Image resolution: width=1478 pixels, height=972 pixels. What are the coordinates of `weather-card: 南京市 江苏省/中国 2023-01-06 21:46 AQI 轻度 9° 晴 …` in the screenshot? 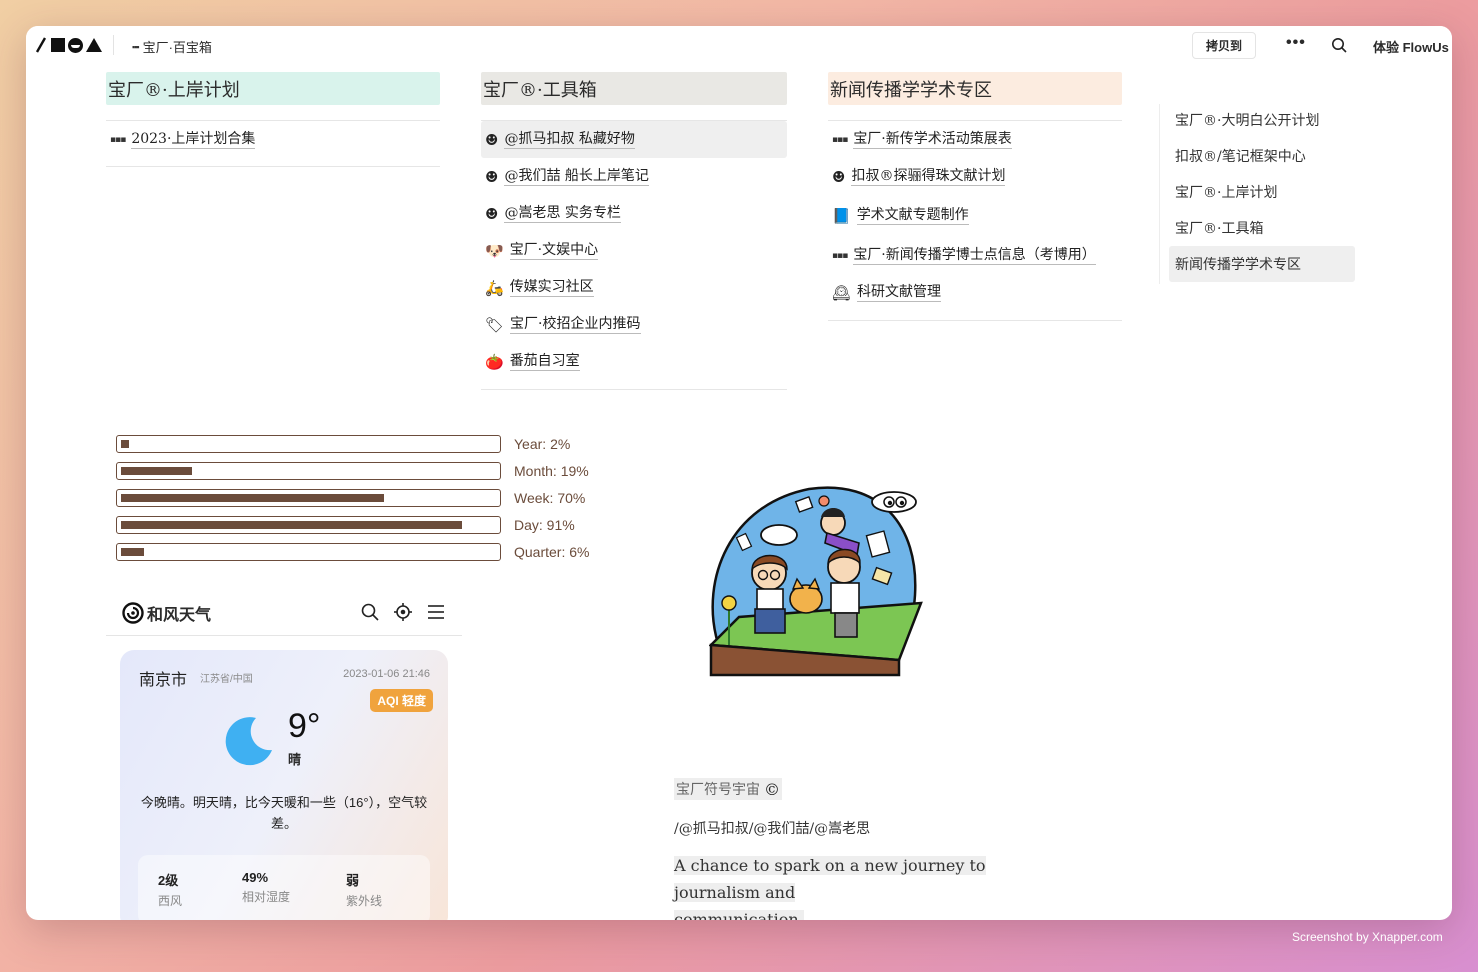 It's located at (284, 785).